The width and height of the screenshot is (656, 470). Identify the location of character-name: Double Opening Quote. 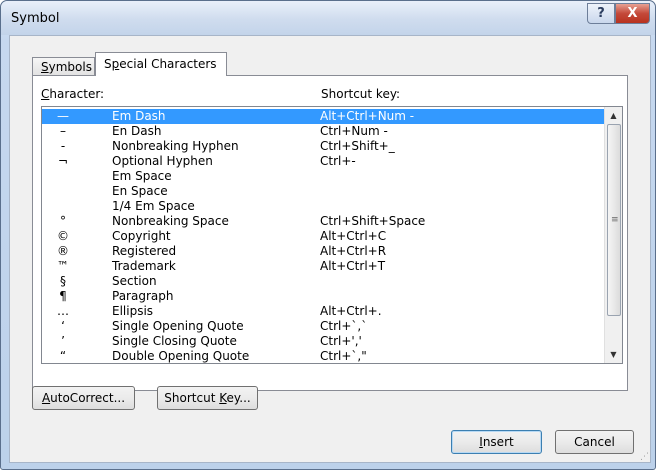
(181, 356).